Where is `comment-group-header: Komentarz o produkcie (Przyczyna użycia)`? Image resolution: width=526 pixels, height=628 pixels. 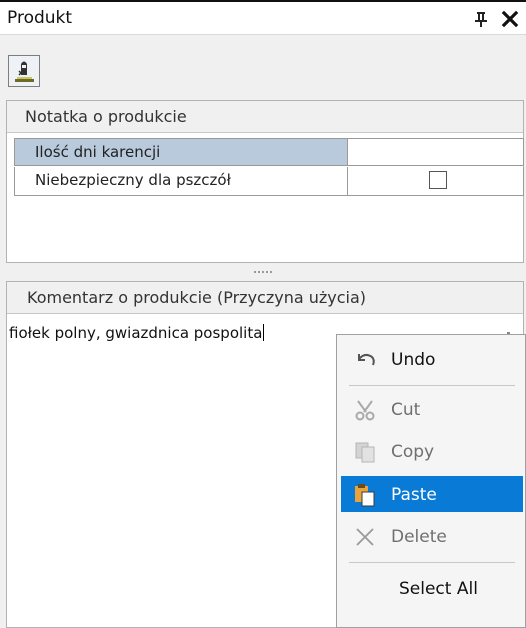
comment-group-header: Komentarz o produkcie (Przyczyna użycia) is located at coordinates (265, 298).